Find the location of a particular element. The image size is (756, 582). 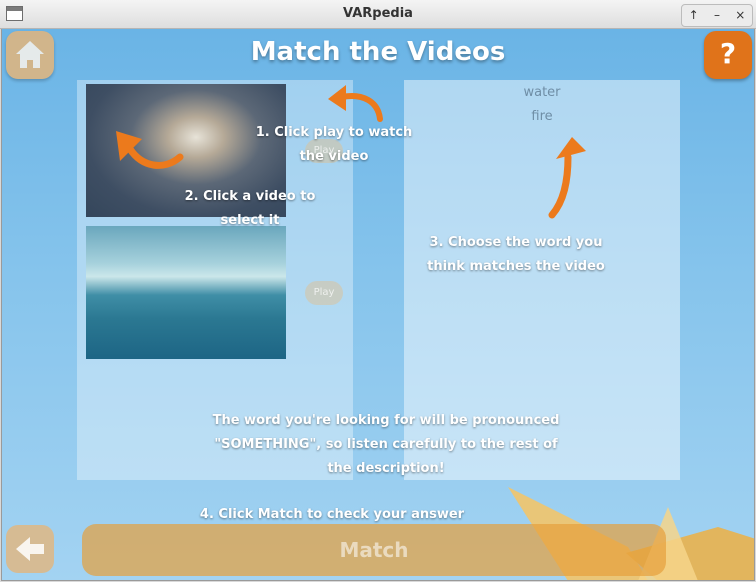

word-option-1: water is located at coordinates (542, 92).